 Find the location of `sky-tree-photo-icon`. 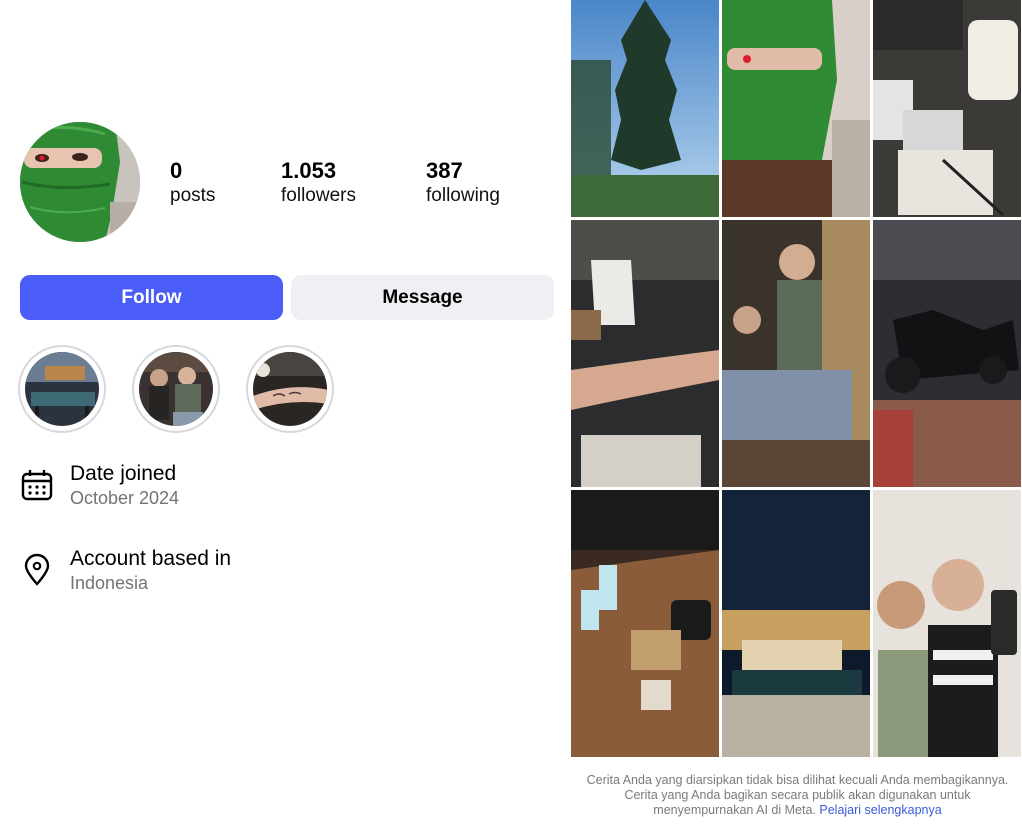

sky-tree-photo-icon is located at coordinates (645, 108).